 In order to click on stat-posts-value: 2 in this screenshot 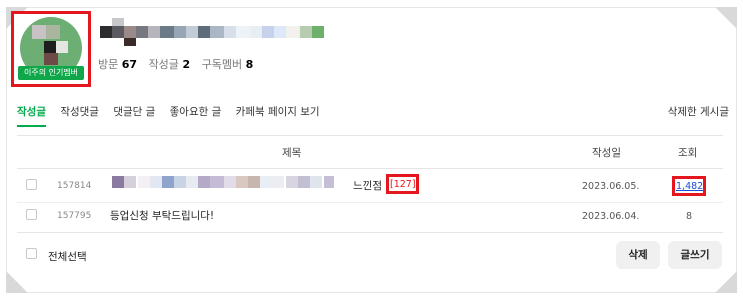, I will do `click(186, 64)`.